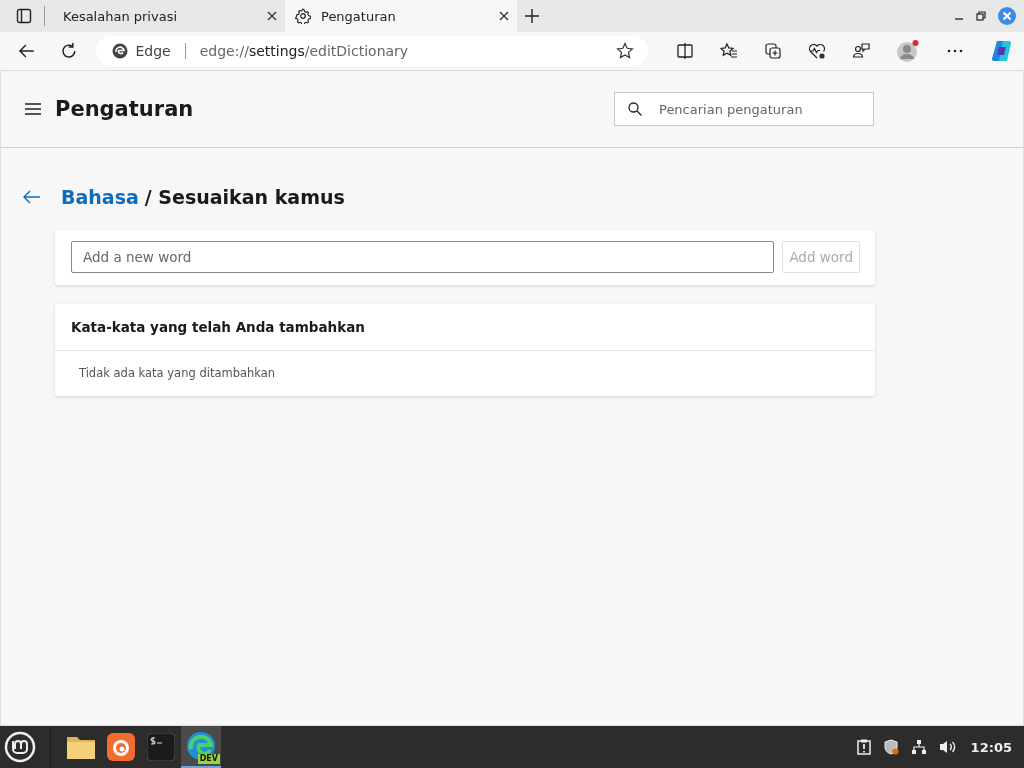 This screenshot has height=768, width=1024. I want to click on profile-avatar-icon, so click(908, 51).